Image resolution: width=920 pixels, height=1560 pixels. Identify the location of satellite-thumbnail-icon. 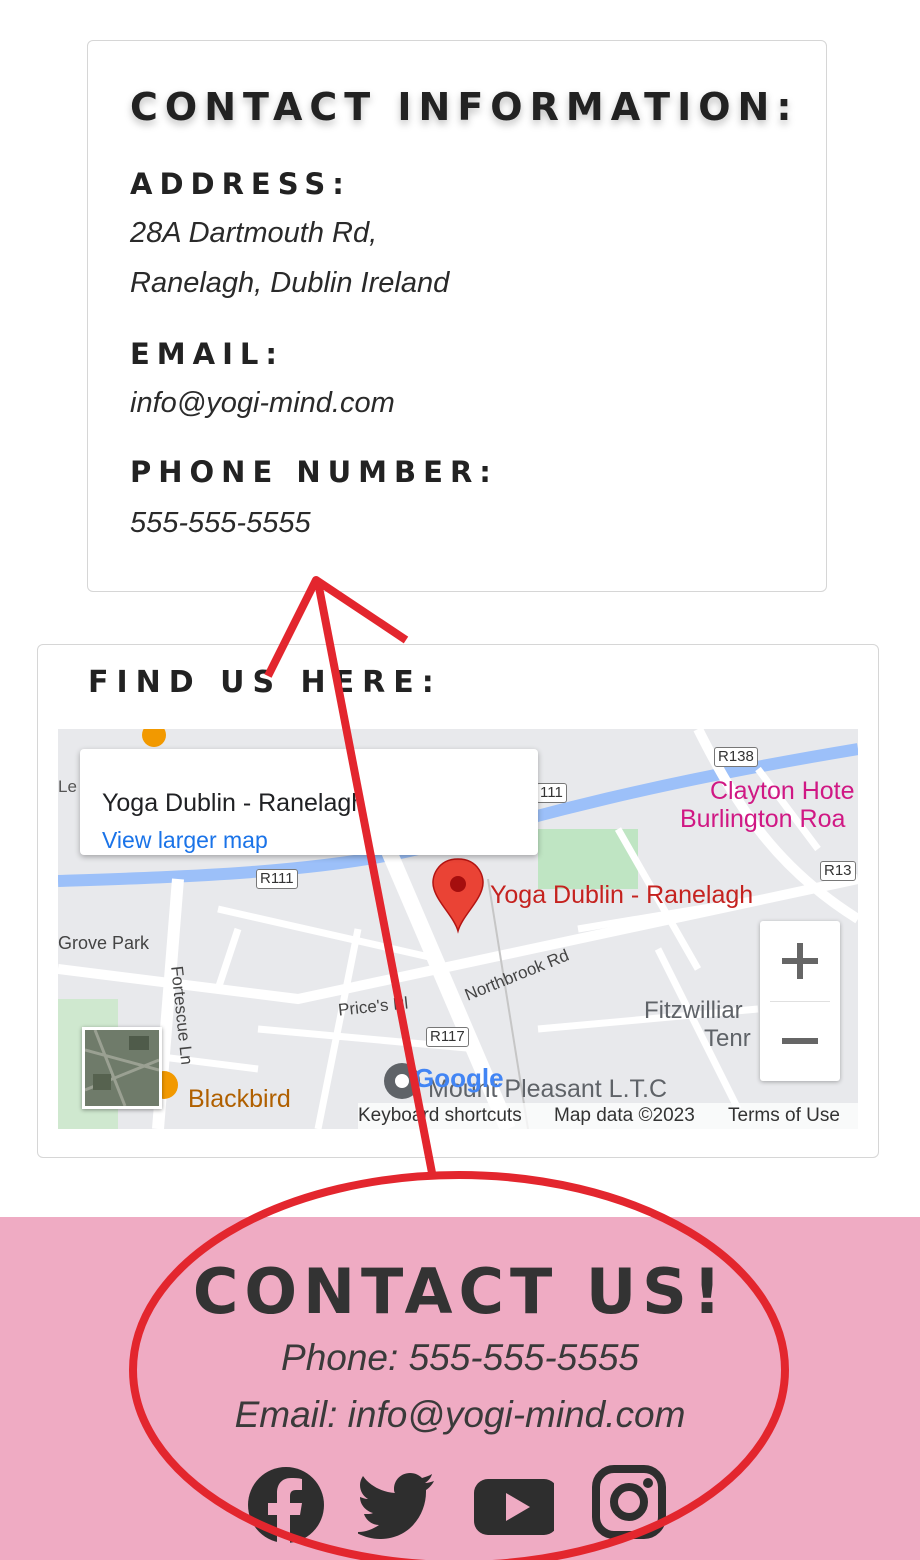
(122, 1068).